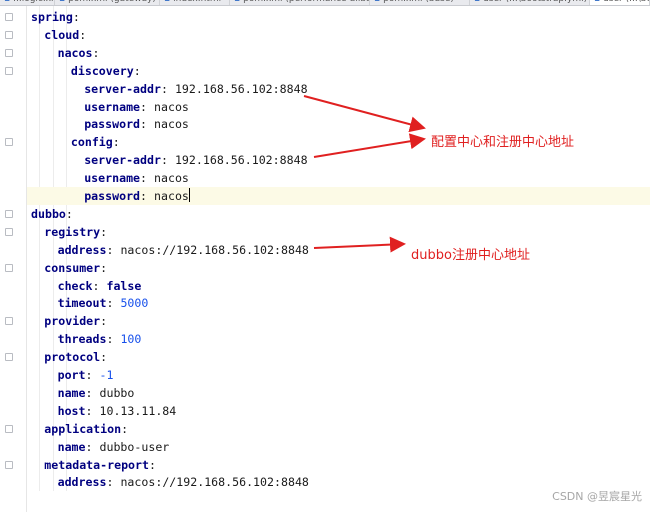  What do you see at coordinates (338, 411) in the screenshot?
I see `code-line: host: 10.13.11.84` at bounding box center [338, 411].